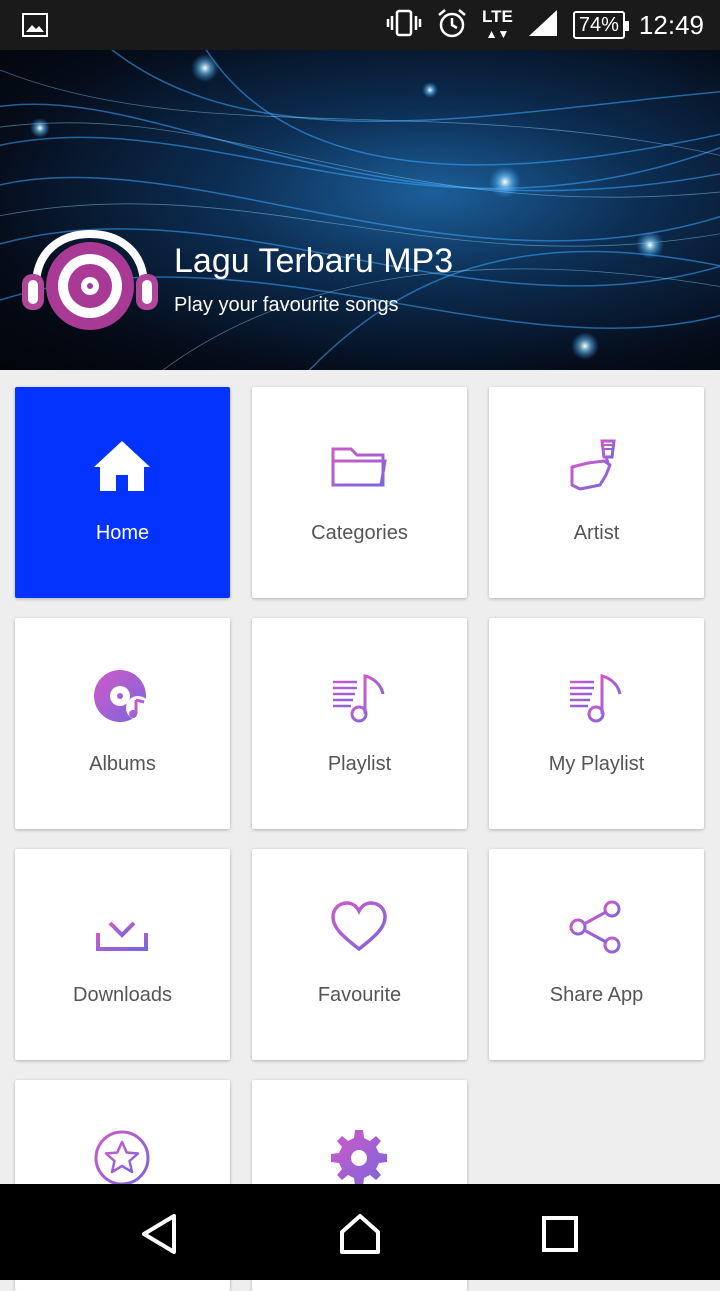 The height and width of the screenshot is (1291, 720). What do you see at coordinates (122, 466) in the screenshot?
I see `home-icon` at bounding box center [122, 466].